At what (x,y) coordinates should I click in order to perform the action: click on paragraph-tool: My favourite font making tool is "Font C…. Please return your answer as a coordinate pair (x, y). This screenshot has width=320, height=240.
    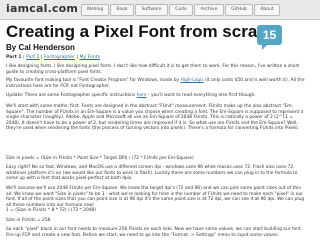
    Looking at the image, I should click on (156, 83).